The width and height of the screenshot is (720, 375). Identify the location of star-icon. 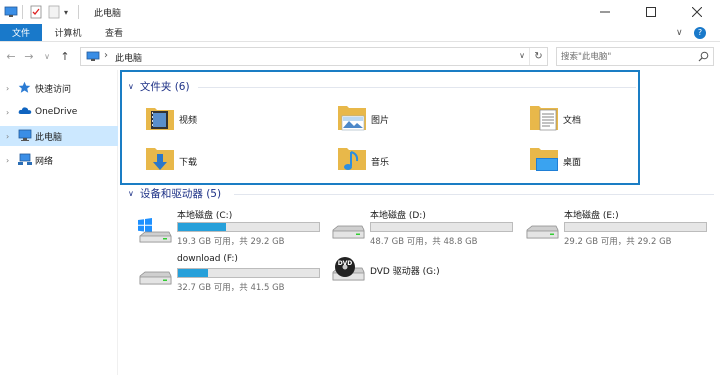
(24, 89).